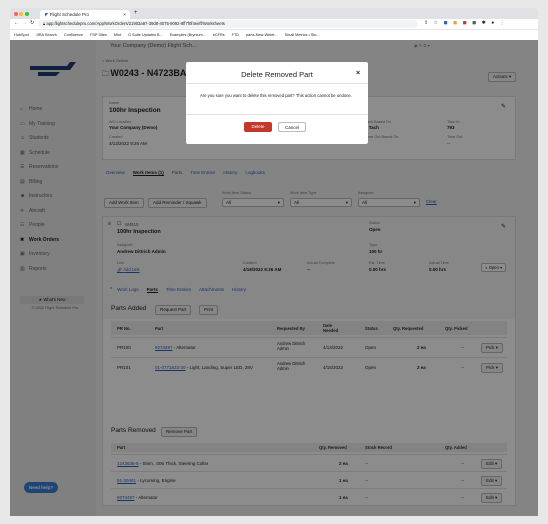 This screenshot has width=548, height=524. Describe the element at coordinates (98, 35) in the screenshot. I see `bookmark-item: FSP Sites` at that location.